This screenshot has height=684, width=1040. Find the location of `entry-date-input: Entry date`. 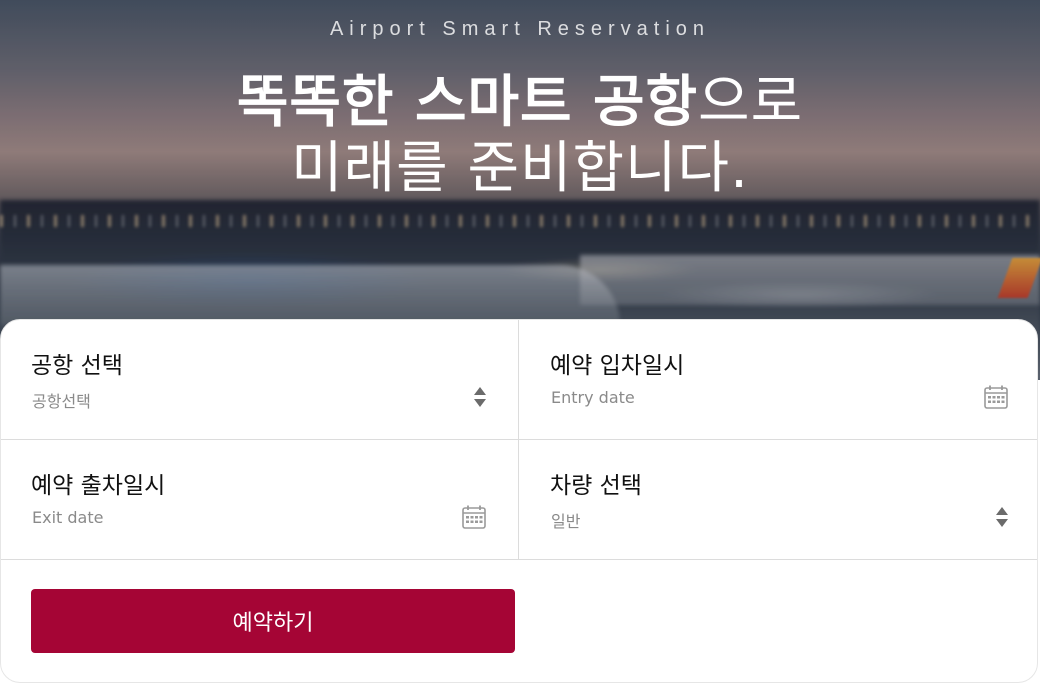

entry-date-input: Entry date is located at coordinates (593, 397).